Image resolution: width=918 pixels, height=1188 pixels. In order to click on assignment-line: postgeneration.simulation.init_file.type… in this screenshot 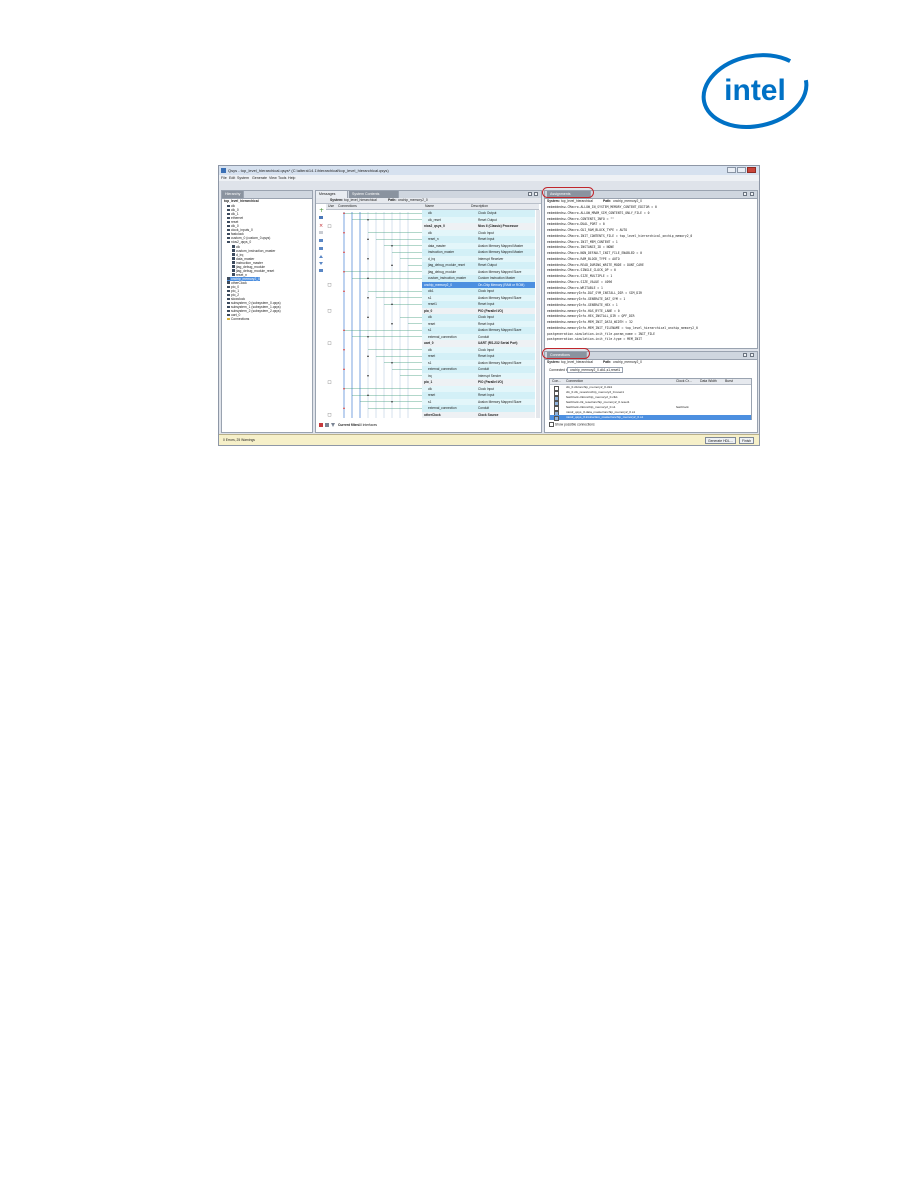, I will do `click(594, 339)`.